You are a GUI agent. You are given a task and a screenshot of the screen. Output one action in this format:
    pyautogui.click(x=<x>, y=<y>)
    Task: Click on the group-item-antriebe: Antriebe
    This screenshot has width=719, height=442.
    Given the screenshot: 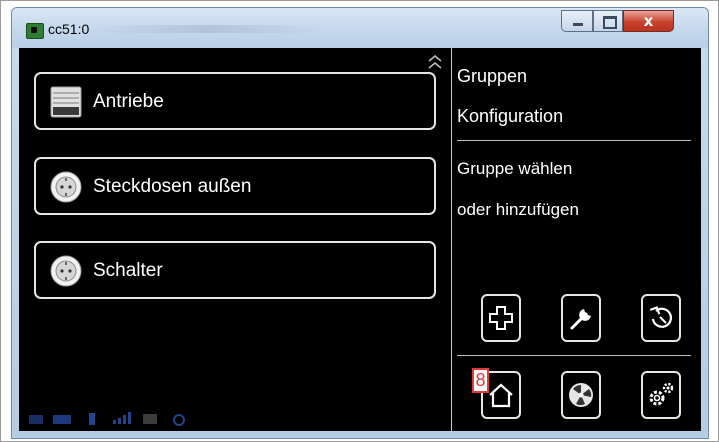 What is the action you would take?
    pyautogui.click(x=235, y=101)
    